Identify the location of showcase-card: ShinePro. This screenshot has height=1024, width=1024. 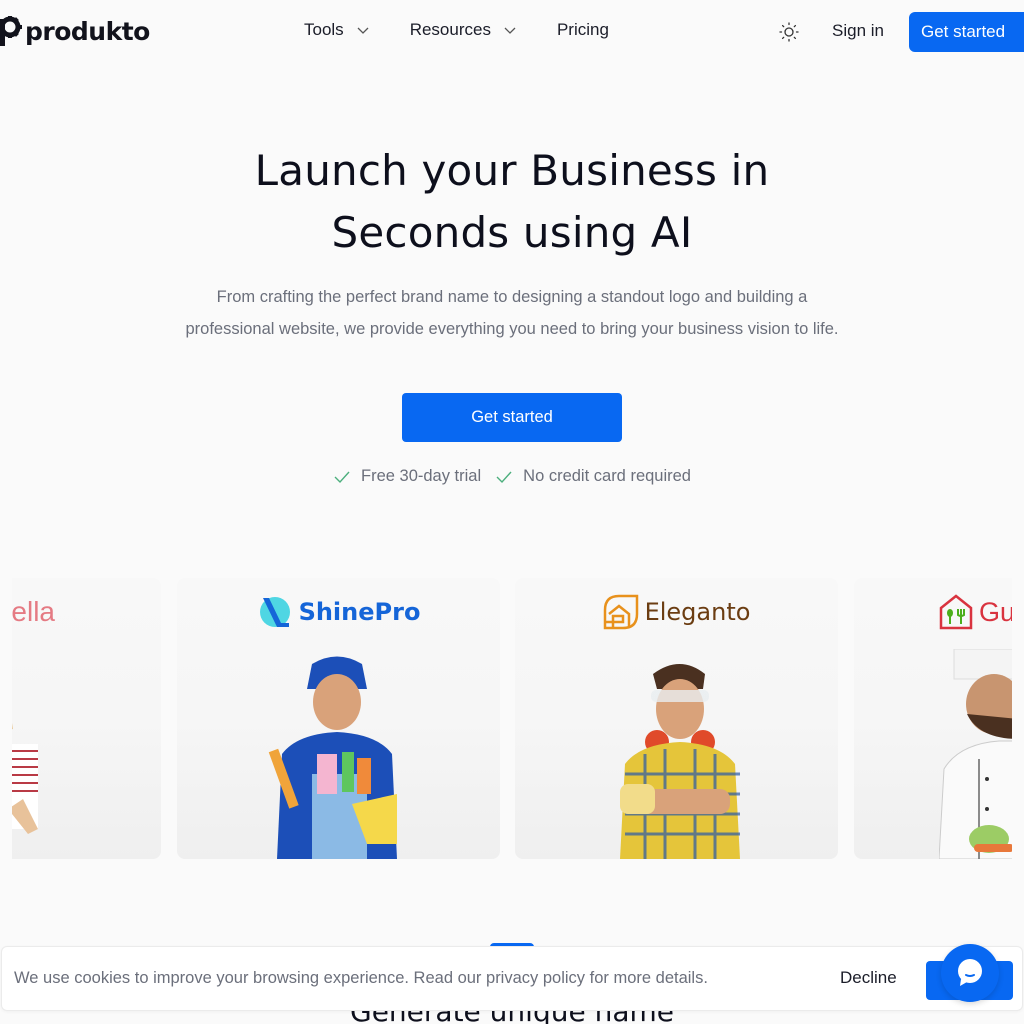
(338, 718).